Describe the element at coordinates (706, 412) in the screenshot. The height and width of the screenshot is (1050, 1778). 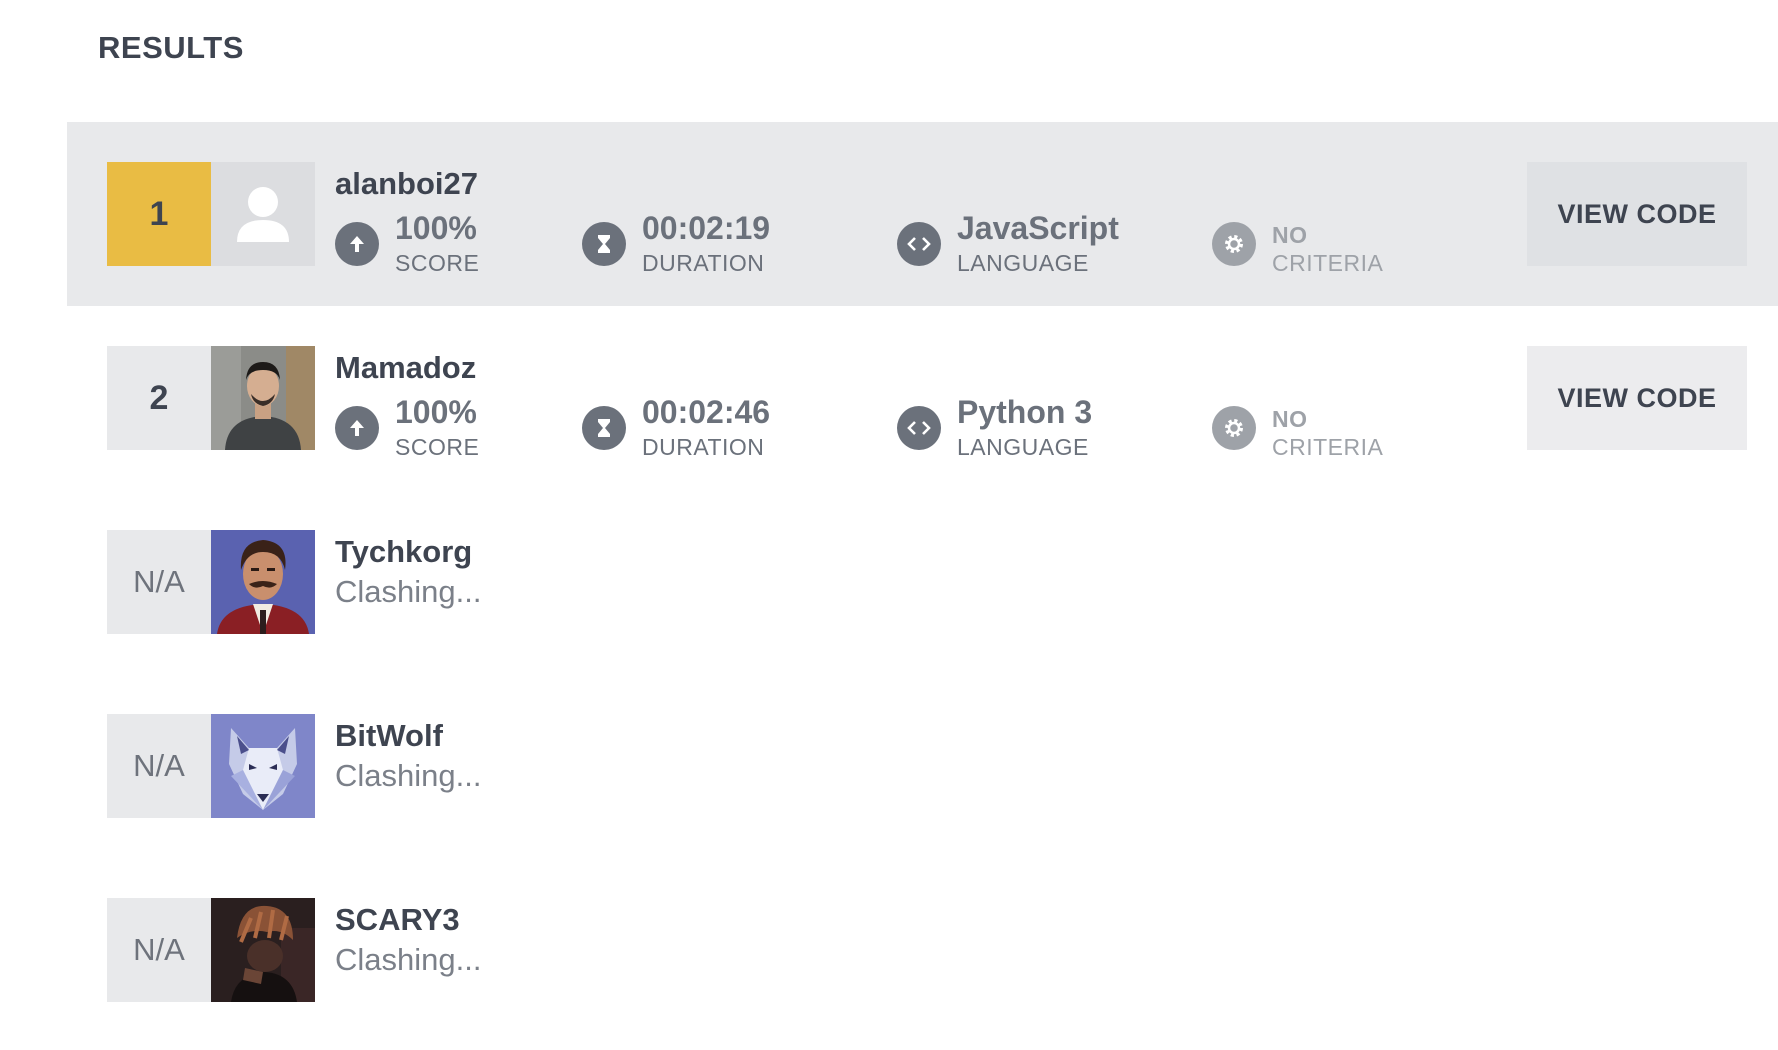
I see `duration-value: 00:02:46` at that location.